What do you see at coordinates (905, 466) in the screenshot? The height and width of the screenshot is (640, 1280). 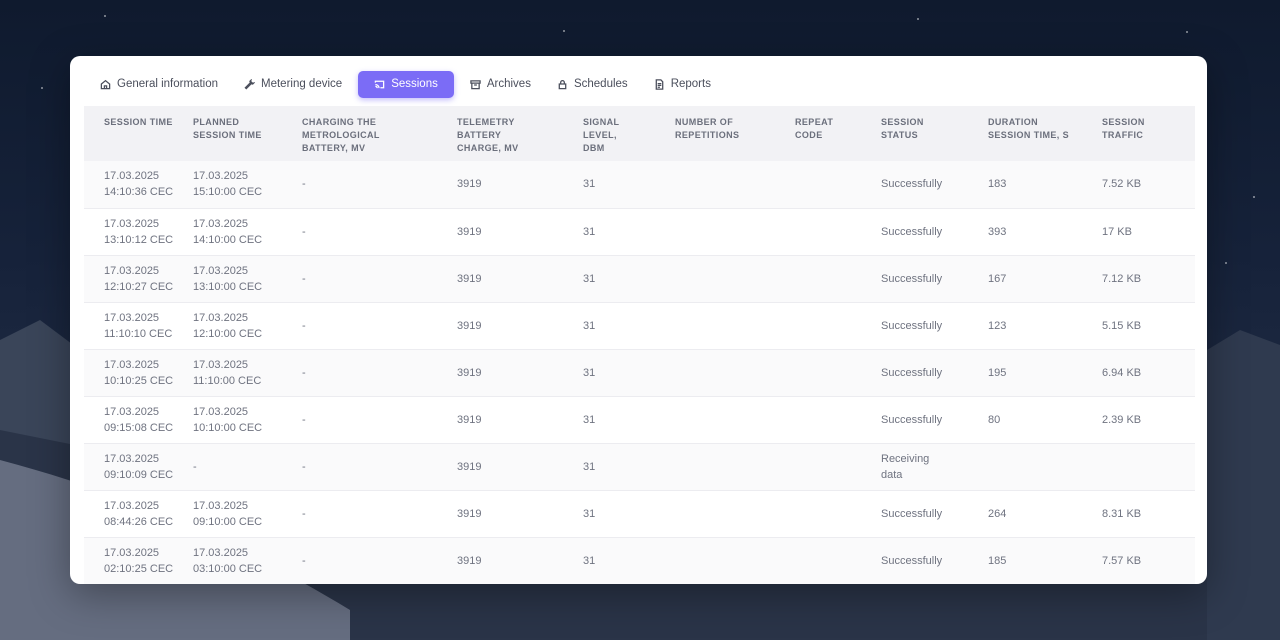 I see `session-status-cell: Receiving data` at bounding box center [905, 466].